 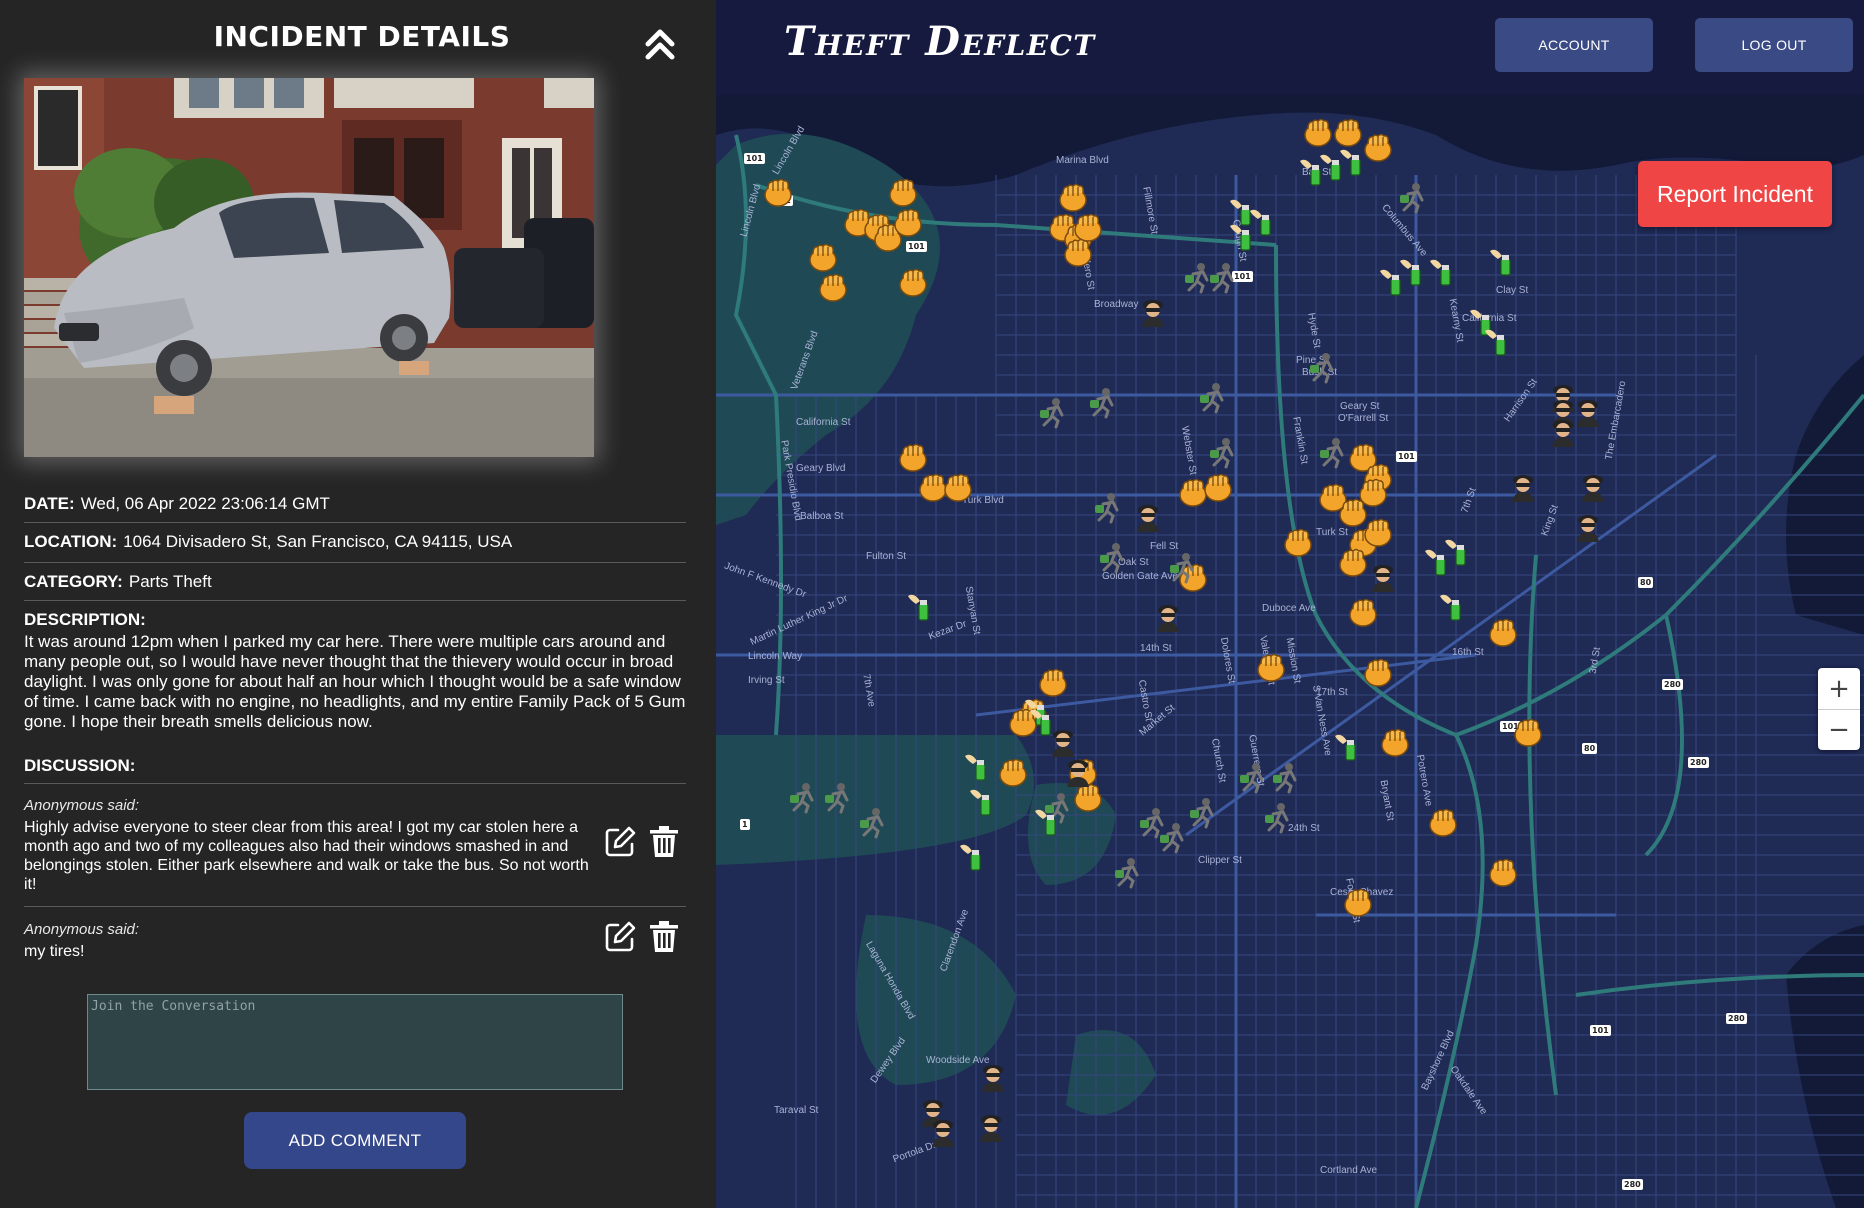 What do you see at coordinates (355, 1140) in the screenshot?
I see `add-comment-button: ADD COMMENT` at bounding box center [355, 1140].